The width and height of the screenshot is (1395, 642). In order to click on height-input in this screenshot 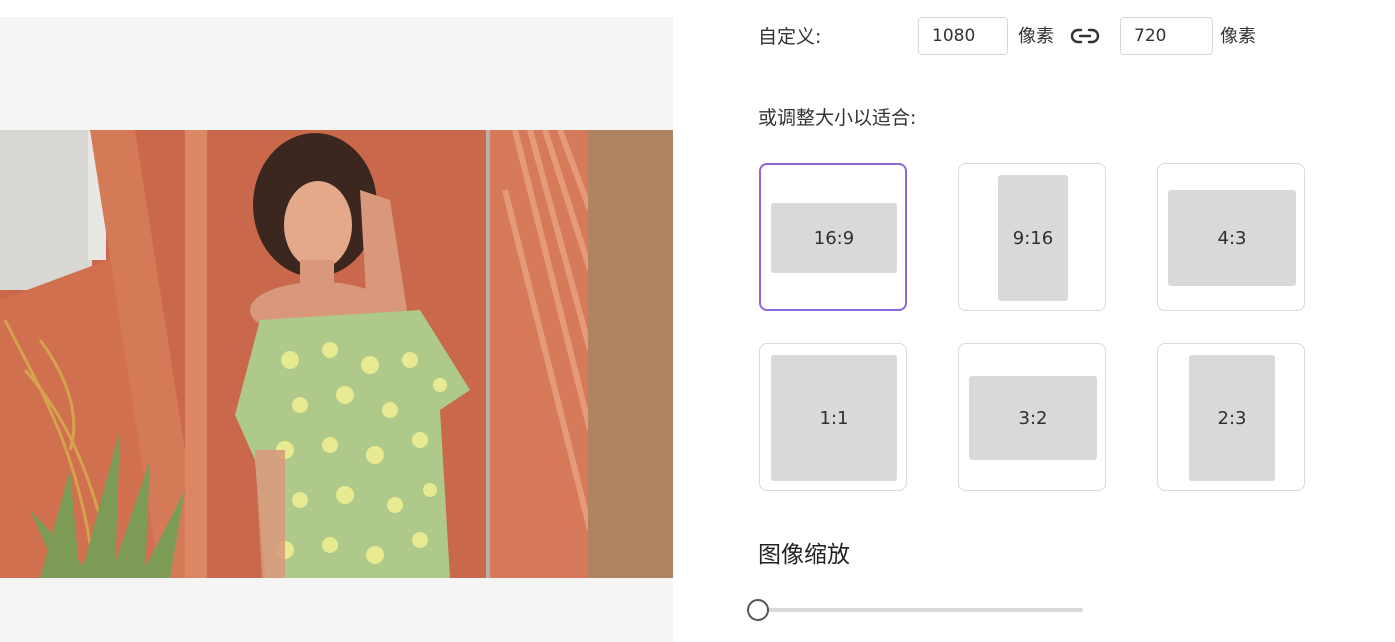, I will do `click(1166, 36)`.